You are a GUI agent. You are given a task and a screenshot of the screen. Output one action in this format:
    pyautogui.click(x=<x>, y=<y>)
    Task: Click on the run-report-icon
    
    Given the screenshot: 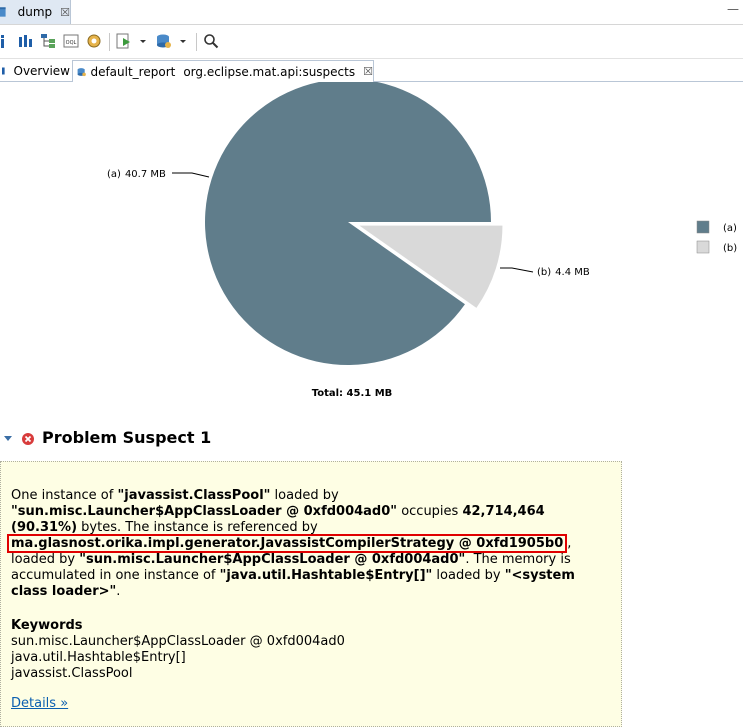 What is the action you would take?
    pyautogui.click(x=124, y=41)
    